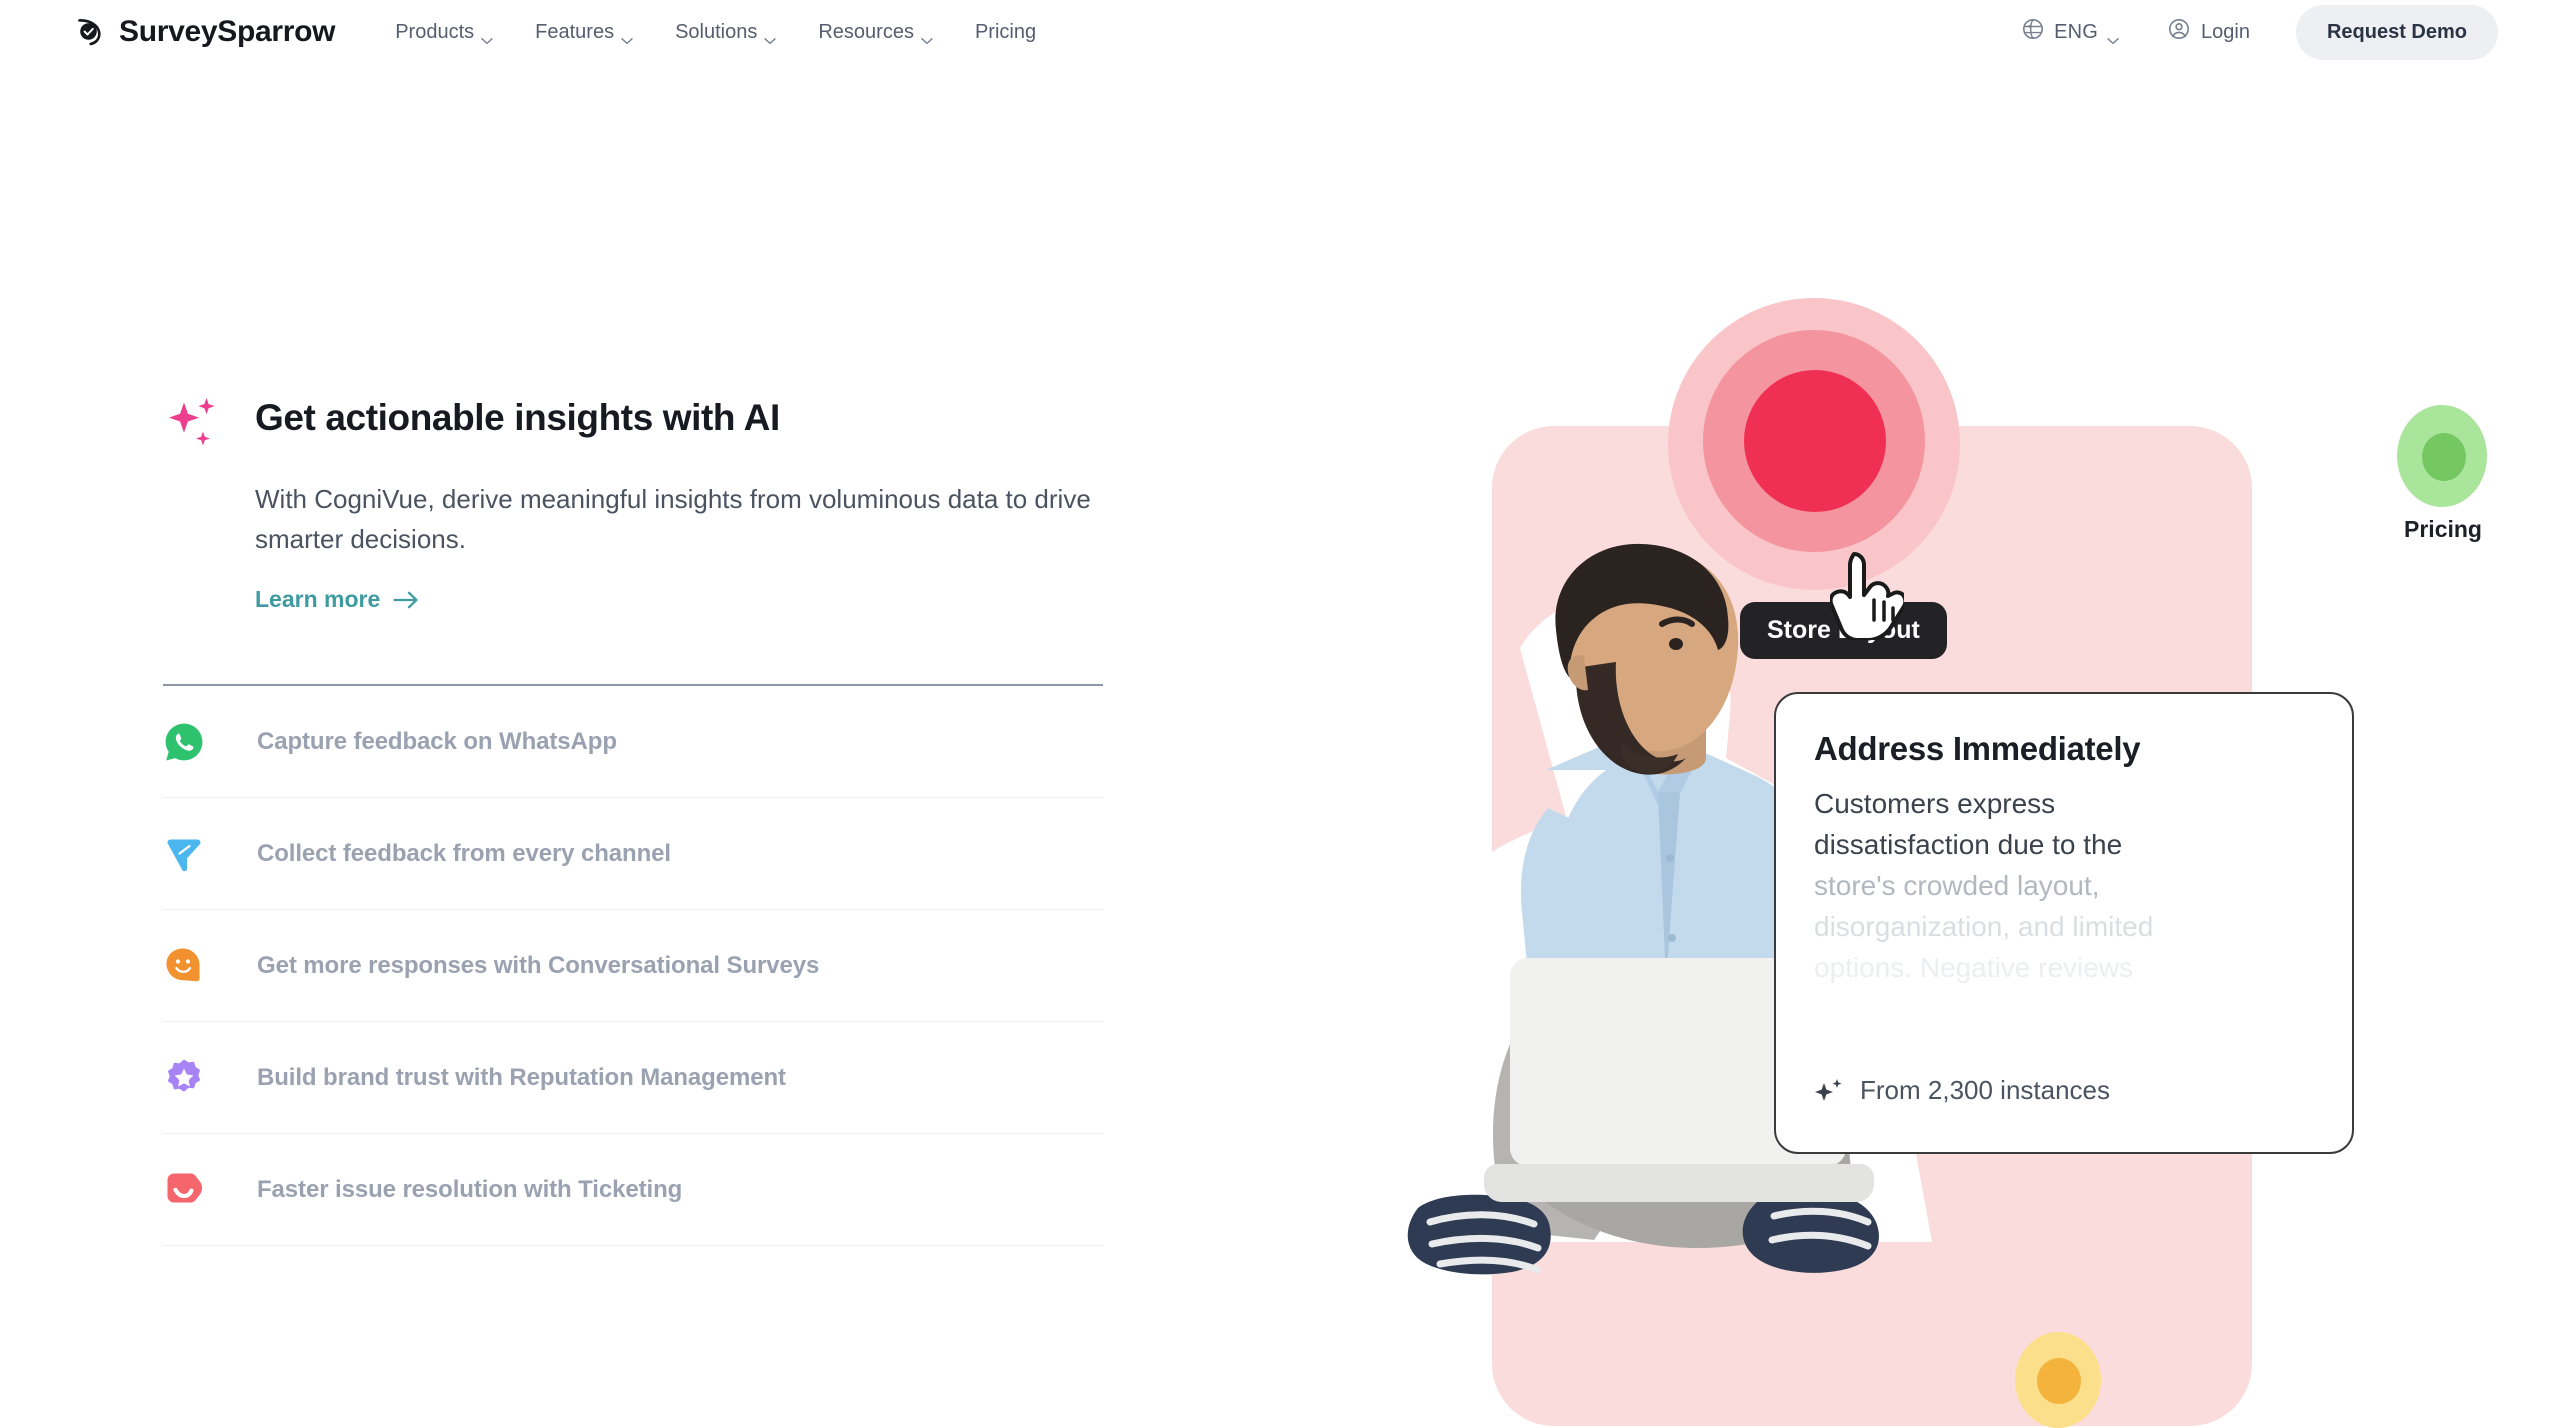 The image size is (2560, 1428). Describe the element at coordinates (184, 742) in the screenshot. I see `whatsapp-icon` at that location.